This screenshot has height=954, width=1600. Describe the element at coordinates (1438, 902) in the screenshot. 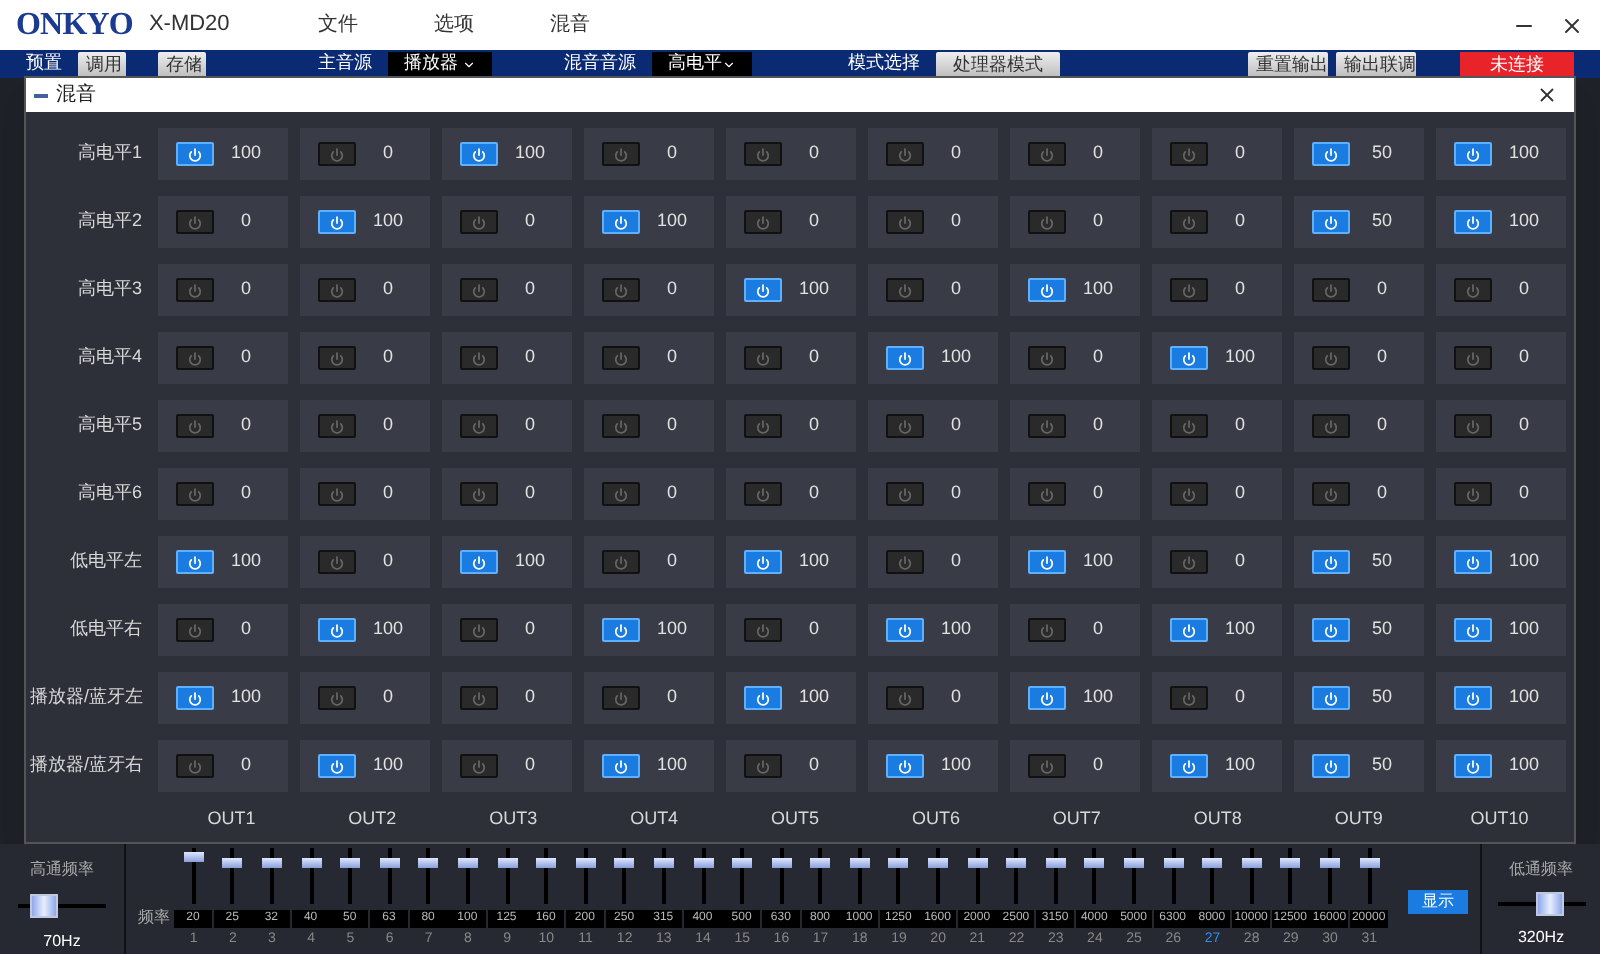

I see `show-button: 显示` at that location.